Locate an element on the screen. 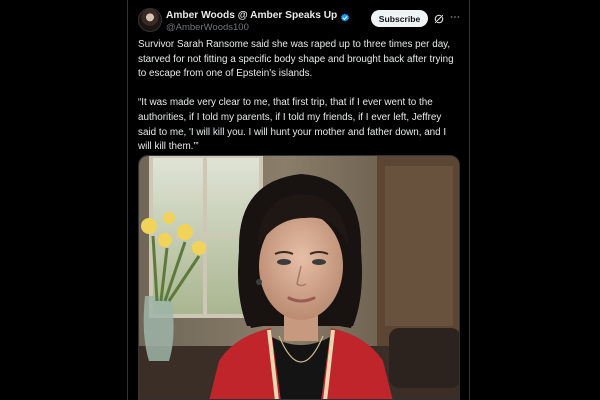  more-icon is located at coordinates (455, 17).